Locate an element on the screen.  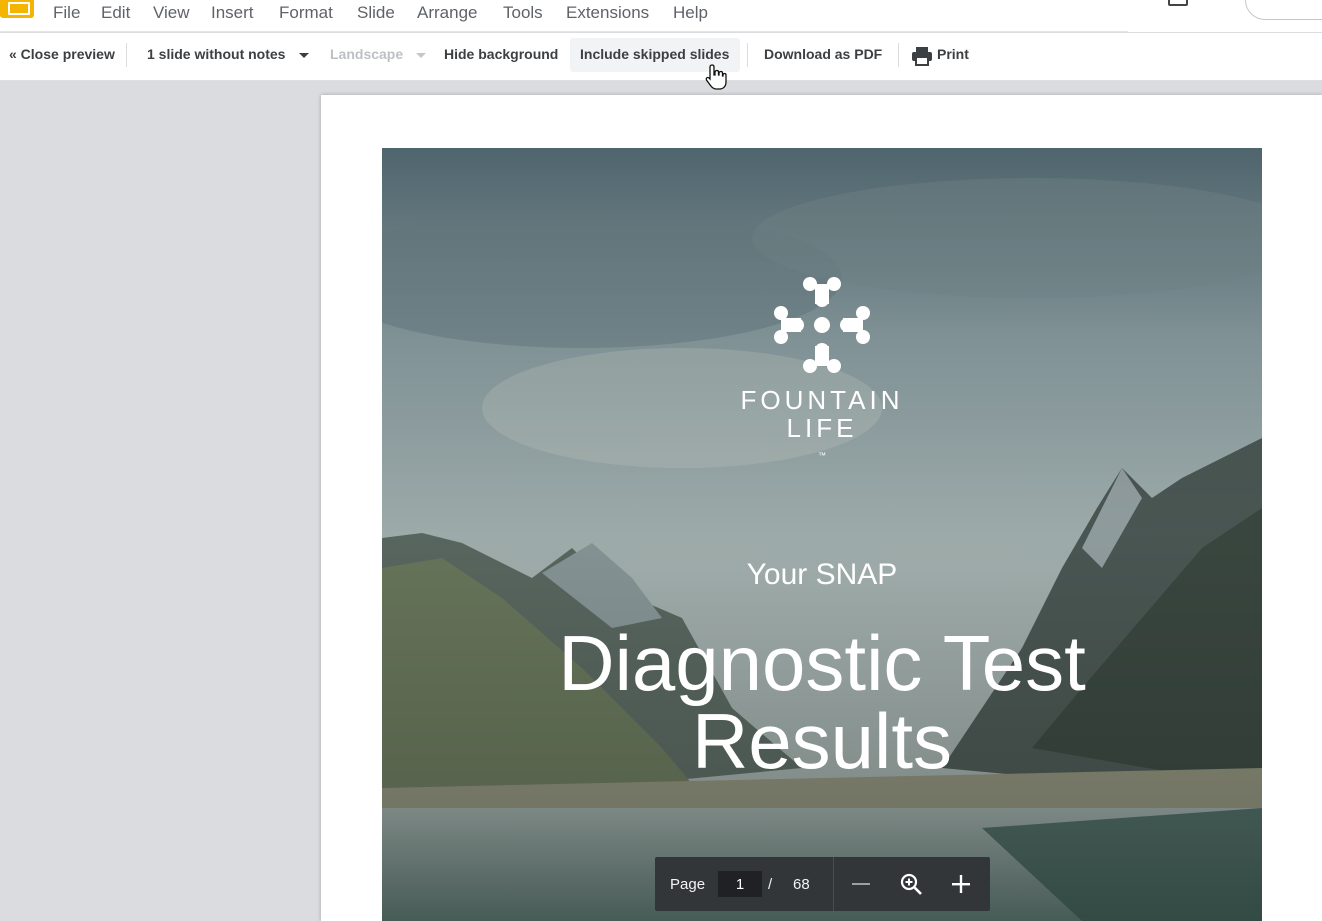
brand-line-2: LIFE ™ is located at coordinates (822, 442).